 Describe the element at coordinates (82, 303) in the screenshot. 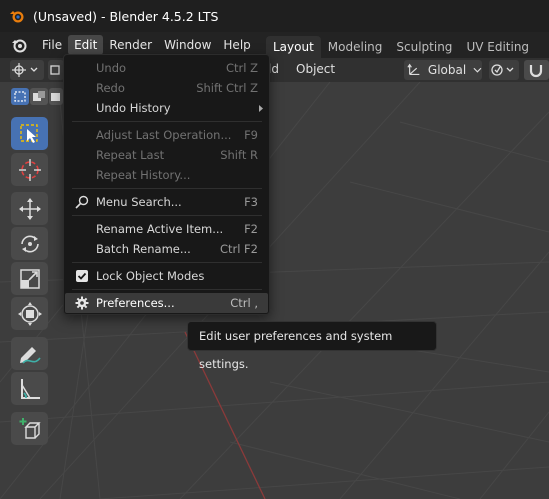

I see `gear-icon` at that location.